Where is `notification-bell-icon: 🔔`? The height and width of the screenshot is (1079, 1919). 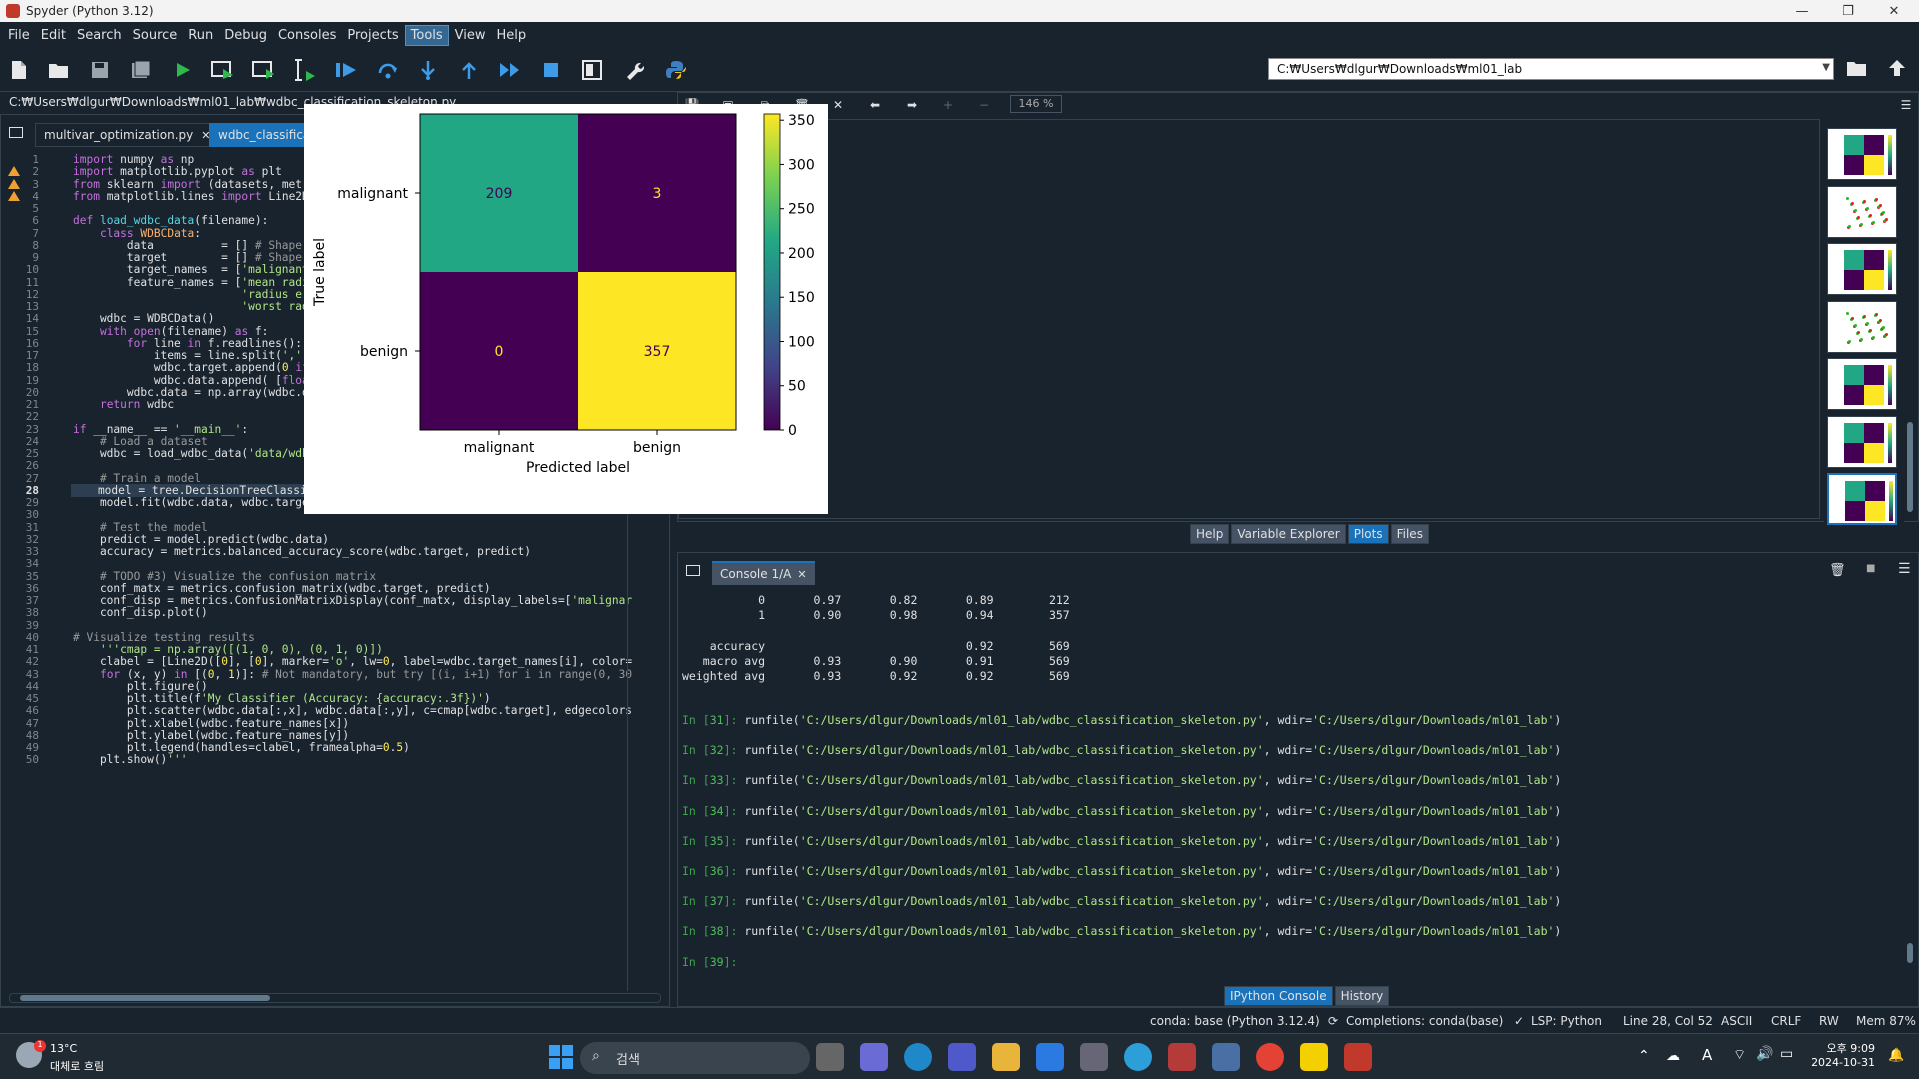 notification-bell-icon: 🔔 is located at coordinates (1896, 1055).